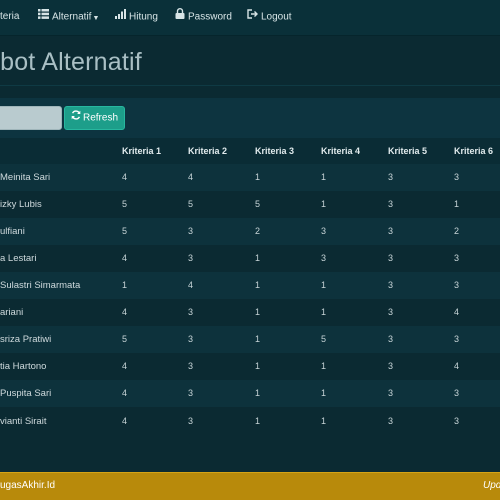  What do you see at coordinates (250, 339) in the screenshot?
I see `table-row: sriza Pratiwi 5 3 1 5 3 3` at bounding box center [250, 339].